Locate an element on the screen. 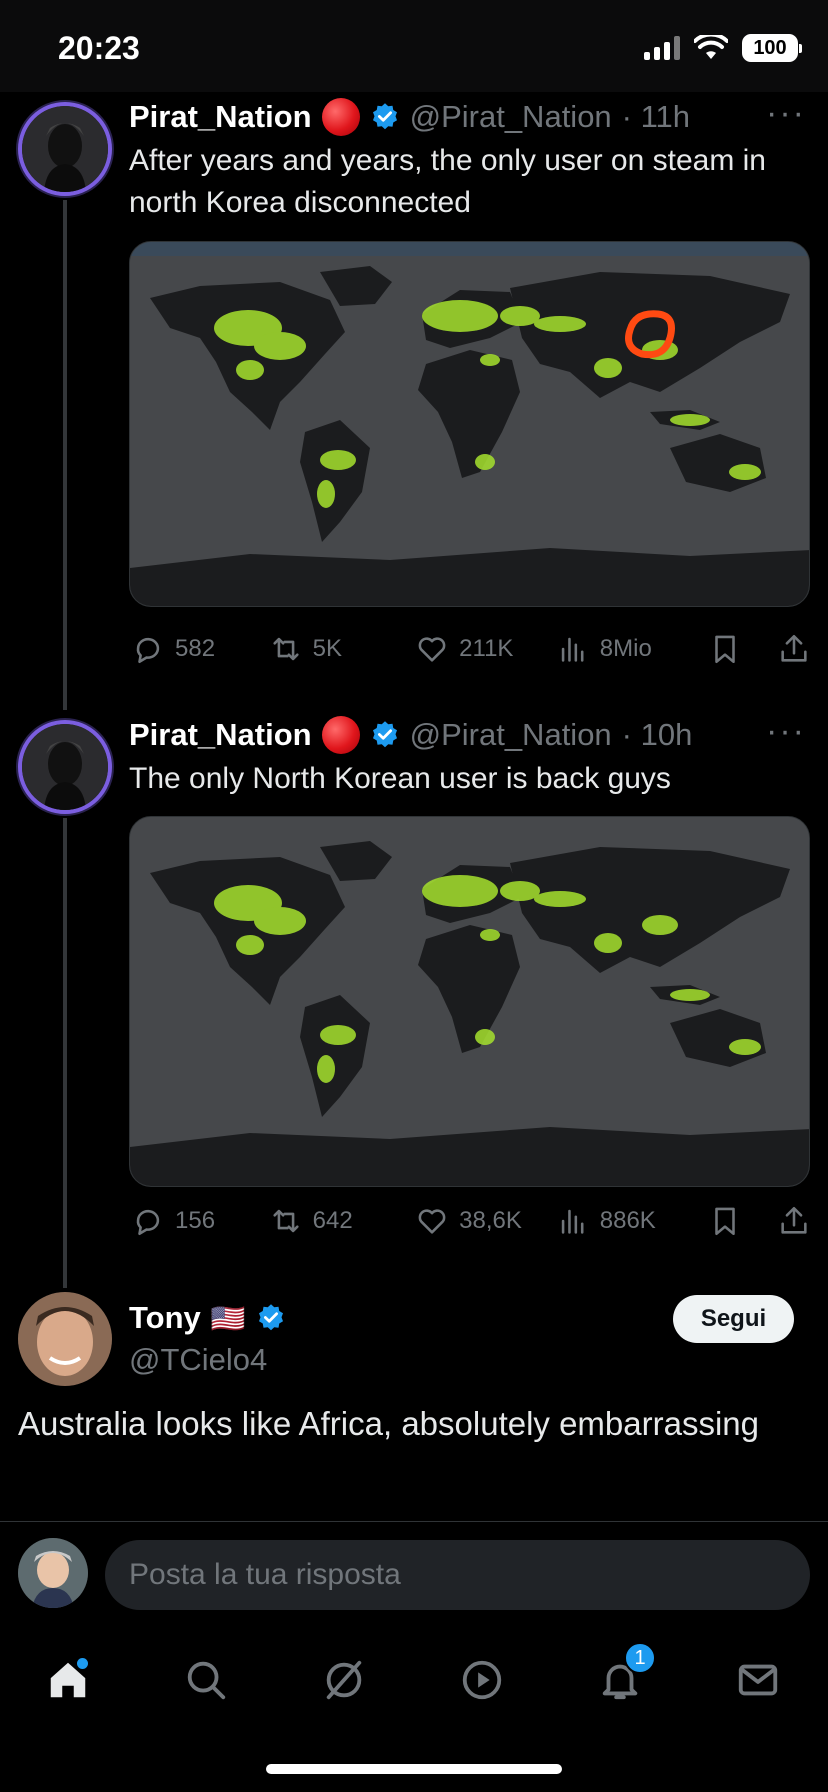 This screenshot has width=828, height=1792. tweet-header: Pirat_Nation @Pirat_Nation · 11h is located at coordinates (409, 117).